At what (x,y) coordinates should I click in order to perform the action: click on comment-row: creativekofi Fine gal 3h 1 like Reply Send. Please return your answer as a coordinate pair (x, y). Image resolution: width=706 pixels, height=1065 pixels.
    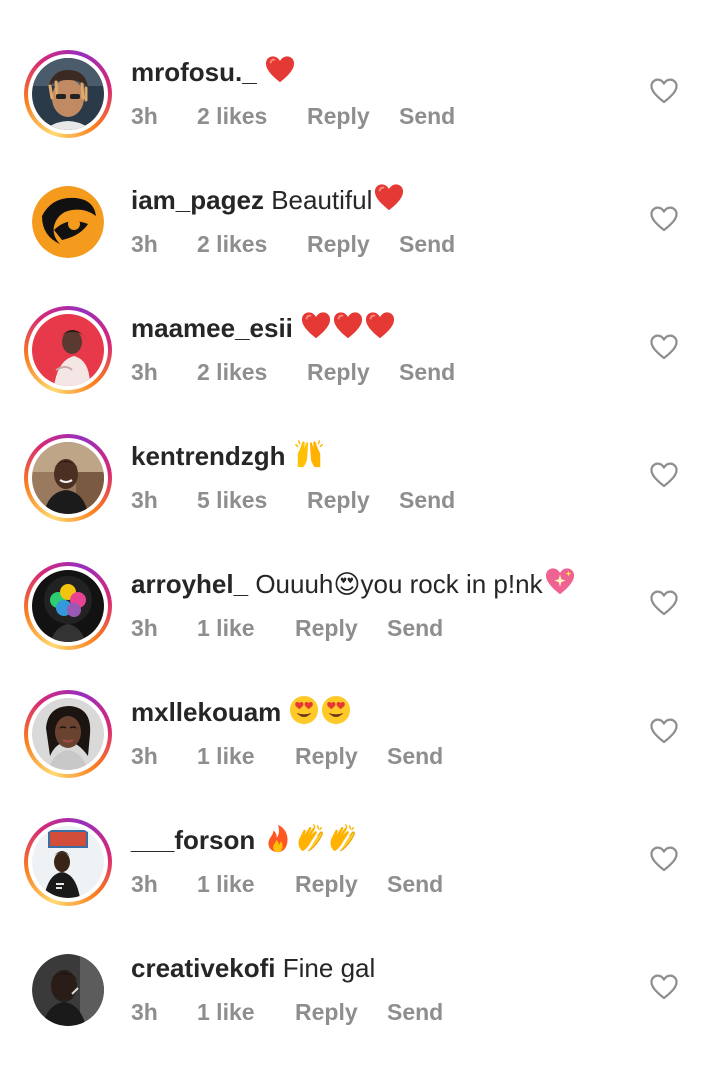
    Looking at the image, I should click on (353, 961).